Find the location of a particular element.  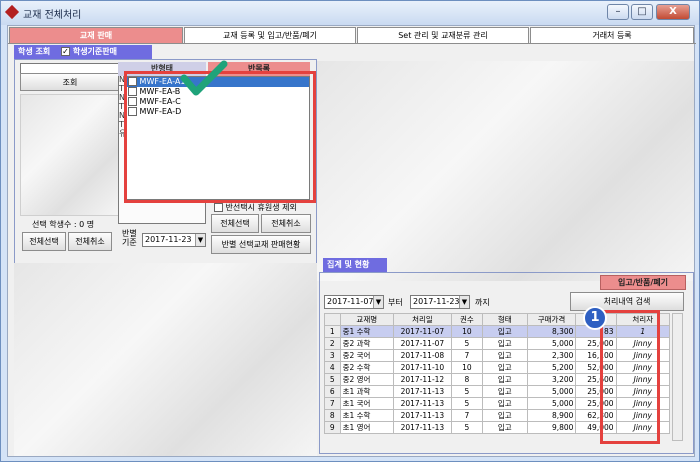

minimize-button: – is located at coordinates (618, 12).